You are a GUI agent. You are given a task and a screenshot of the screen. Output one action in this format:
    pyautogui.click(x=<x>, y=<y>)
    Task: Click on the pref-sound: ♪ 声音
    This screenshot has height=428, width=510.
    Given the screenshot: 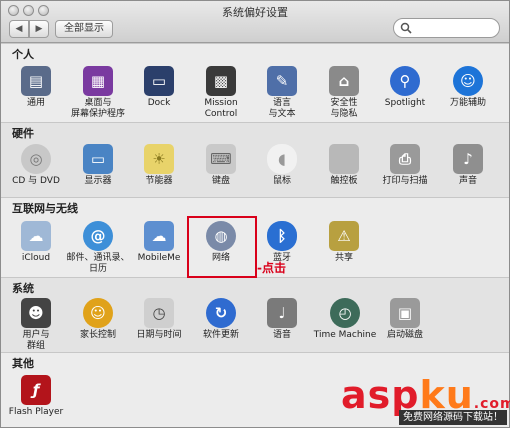 What is the action you would take?
    pyautogui.click(x=468, y=165)
    